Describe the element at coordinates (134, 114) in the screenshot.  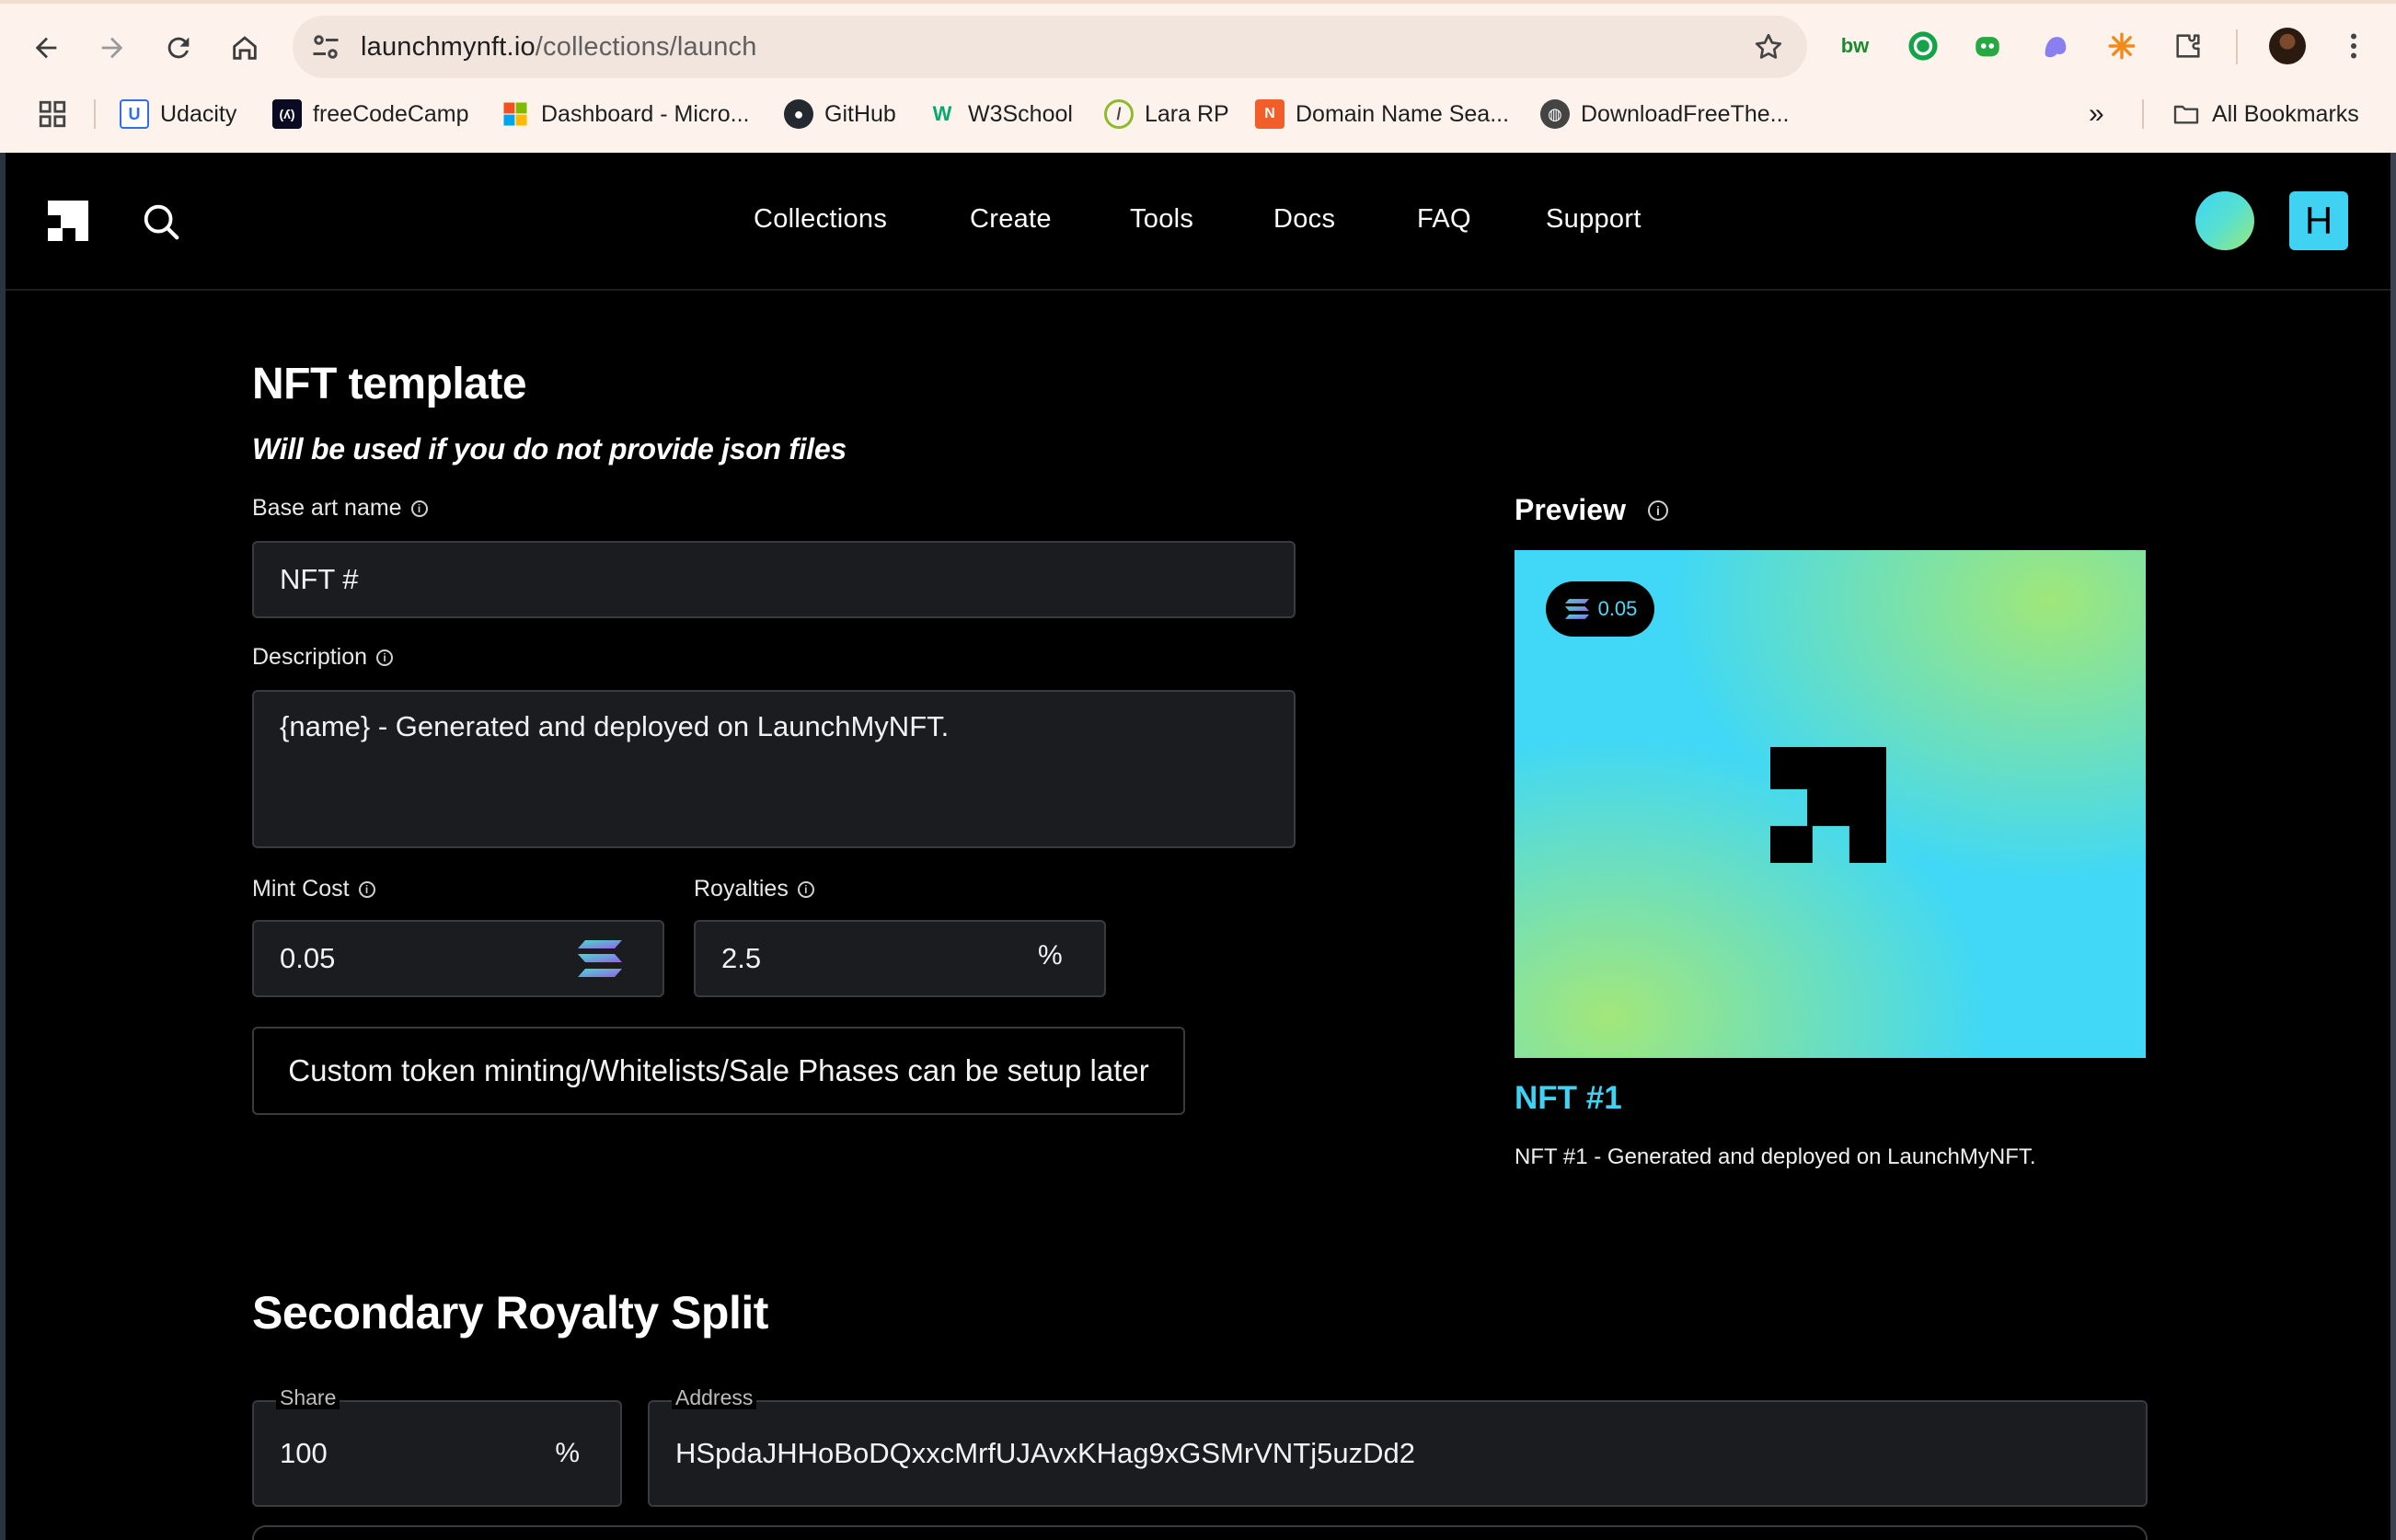
I see `udacity-icon: U` at that location.